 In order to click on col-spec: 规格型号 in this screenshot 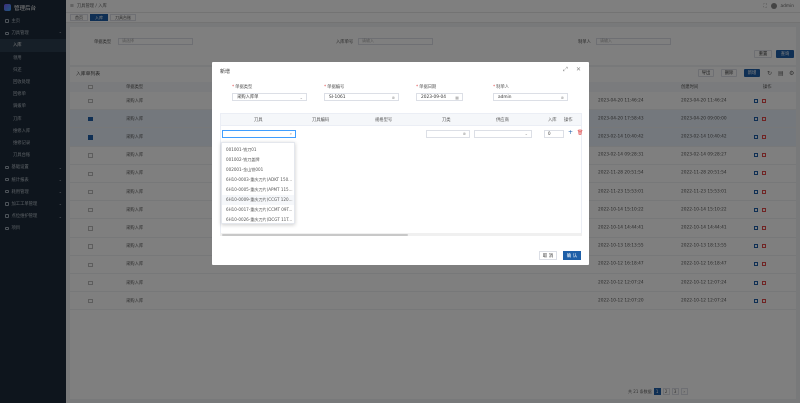, I will do `click(384, 120)`.